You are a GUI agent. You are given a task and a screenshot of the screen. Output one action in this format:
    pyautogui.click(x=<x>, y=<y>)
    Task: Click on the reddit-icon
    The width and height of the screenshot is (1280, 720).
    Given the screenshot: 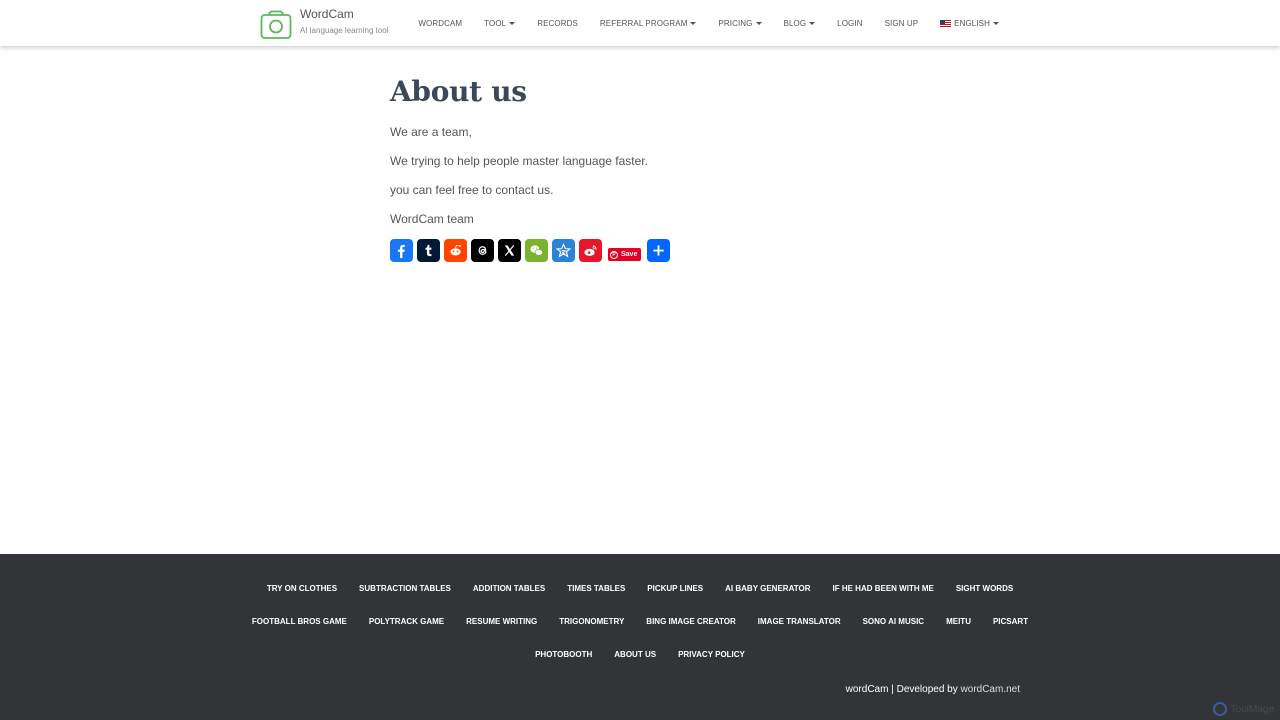 What is the action you would take?
    pyautogui.click(x=456, y=250)
    